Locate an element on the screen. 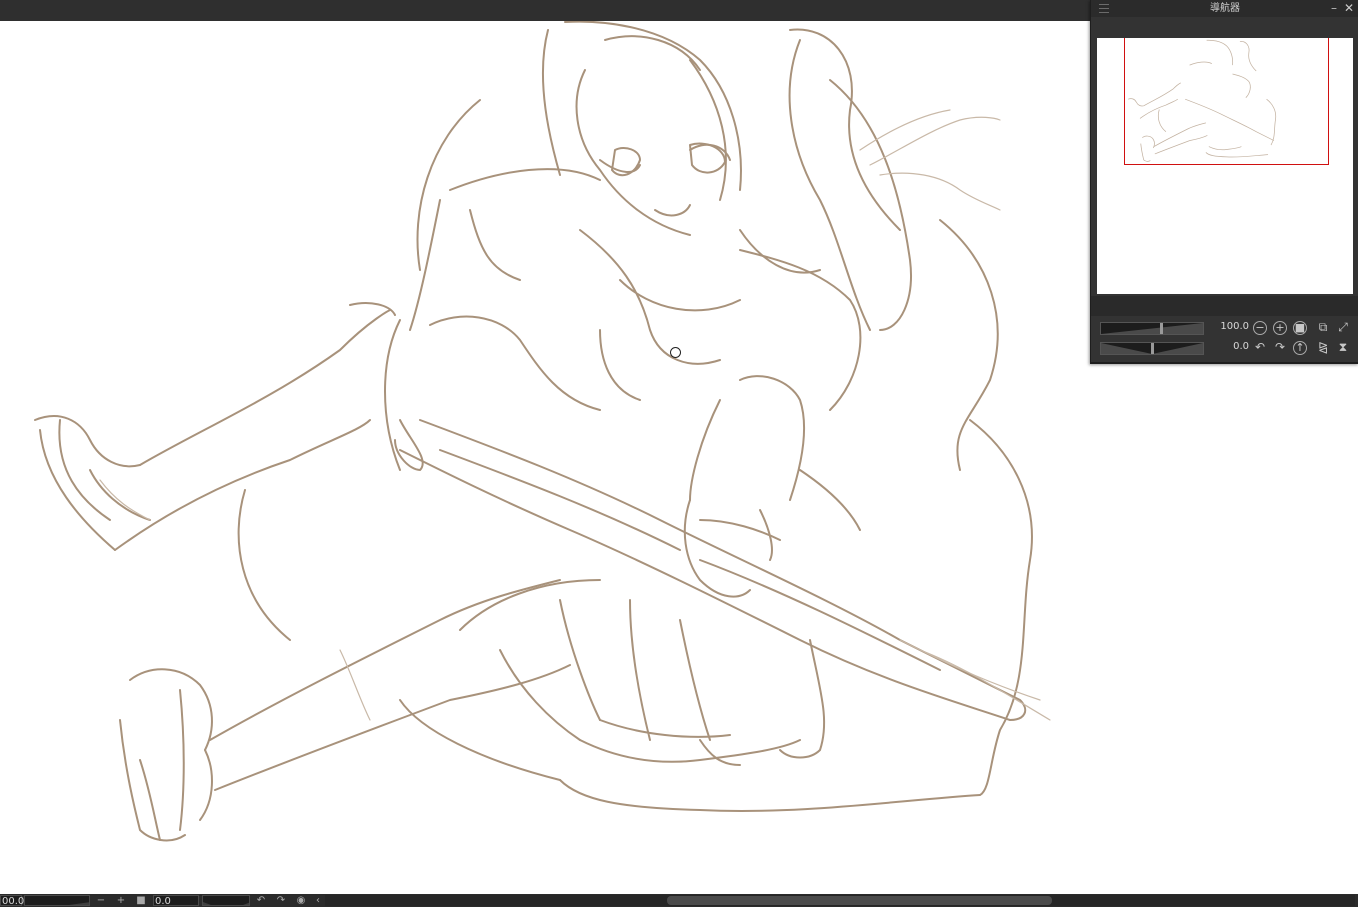 The height and width of the screenshot is (907, 1358). scrollbar-thumb is located at coordinates (859, 900).